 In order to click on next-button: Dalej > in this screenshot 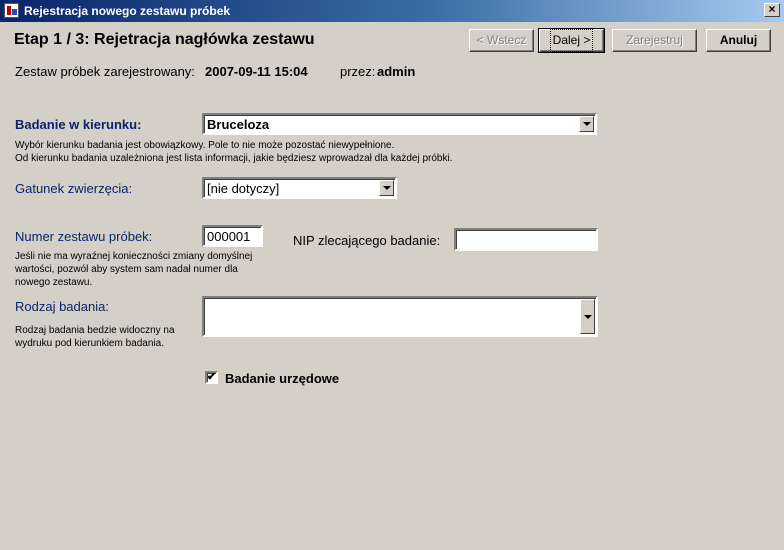, I will do `click(571, 40)`.